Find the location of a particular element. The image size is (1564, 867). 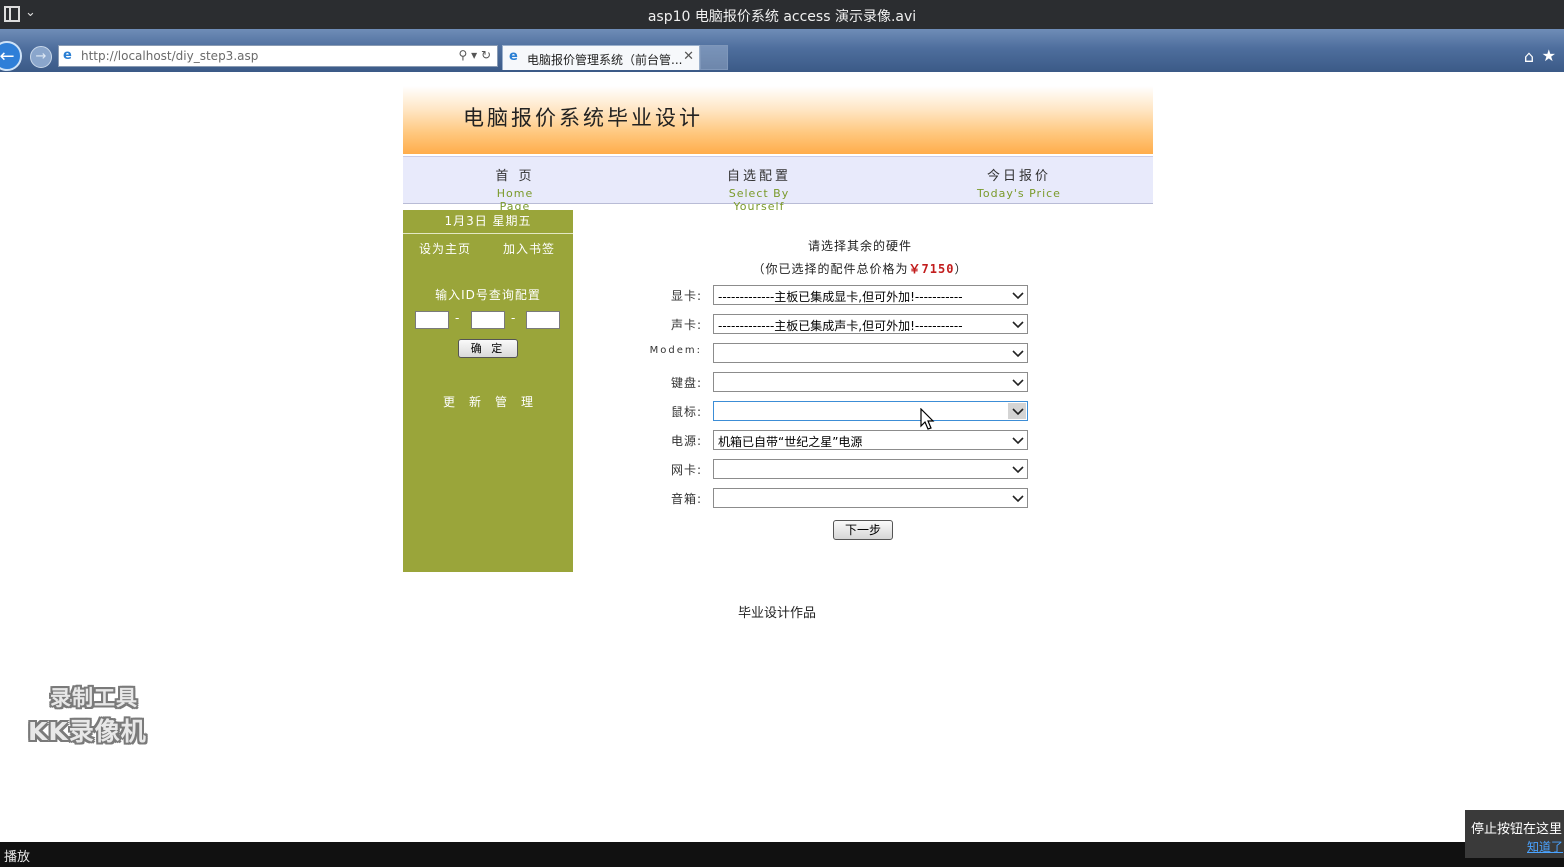

nav-diy: 自选配置 Select By Yourself is located at coordinates (759, 189).